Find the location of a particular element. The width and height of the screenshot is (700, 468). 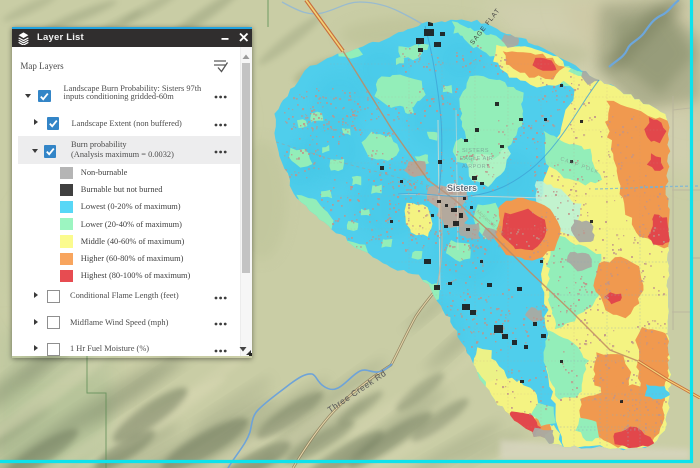

svg-text: AIRPORT is located at coordinates (476, 167).